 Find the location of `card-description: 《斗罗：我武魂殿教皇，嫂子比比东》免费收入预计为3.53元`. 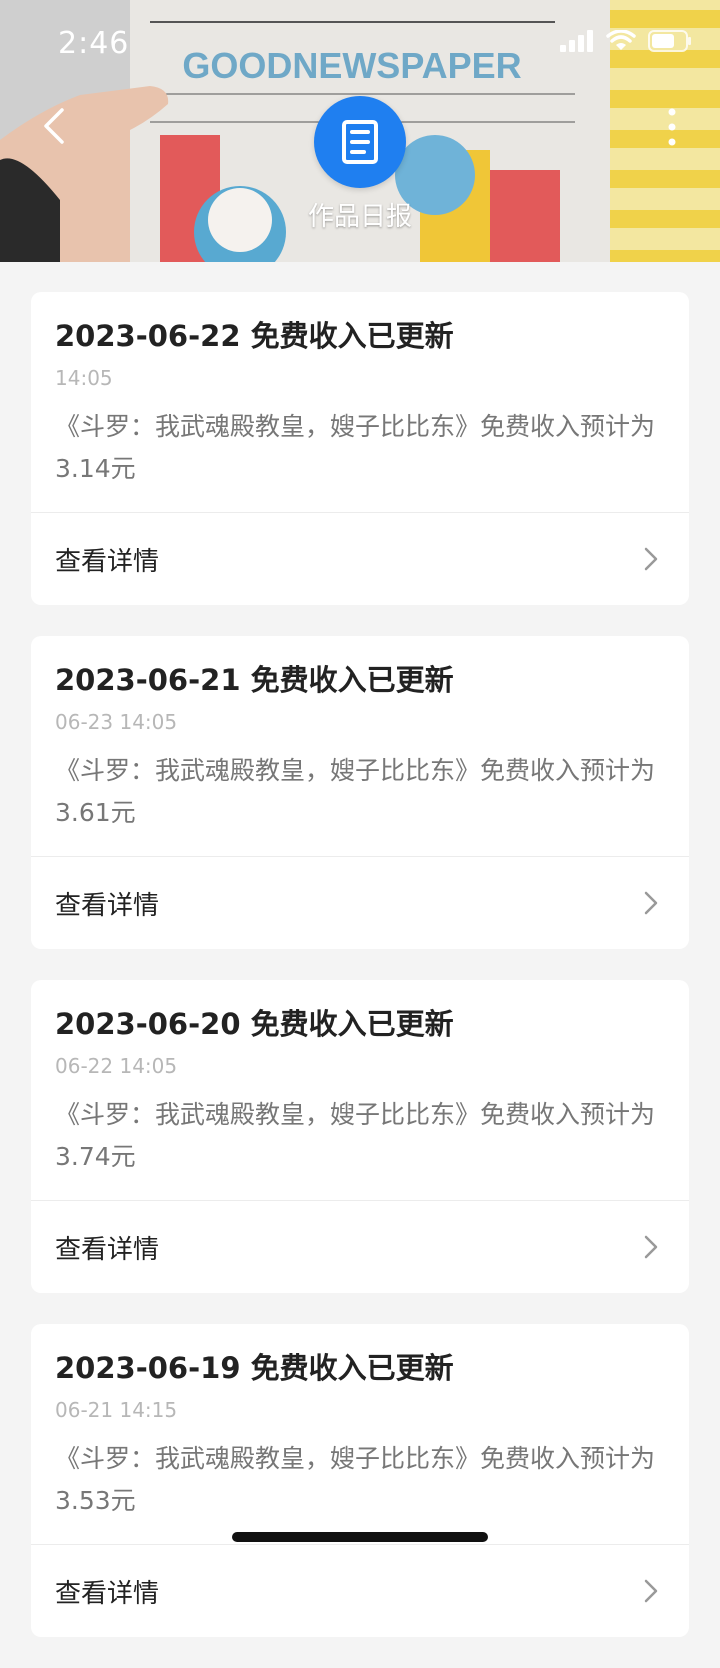

card-description: 《斗罗：我武魂殿教皇，嫂子比比东》免费收入预计为3.53元 is located at coordinates (355, 1479).